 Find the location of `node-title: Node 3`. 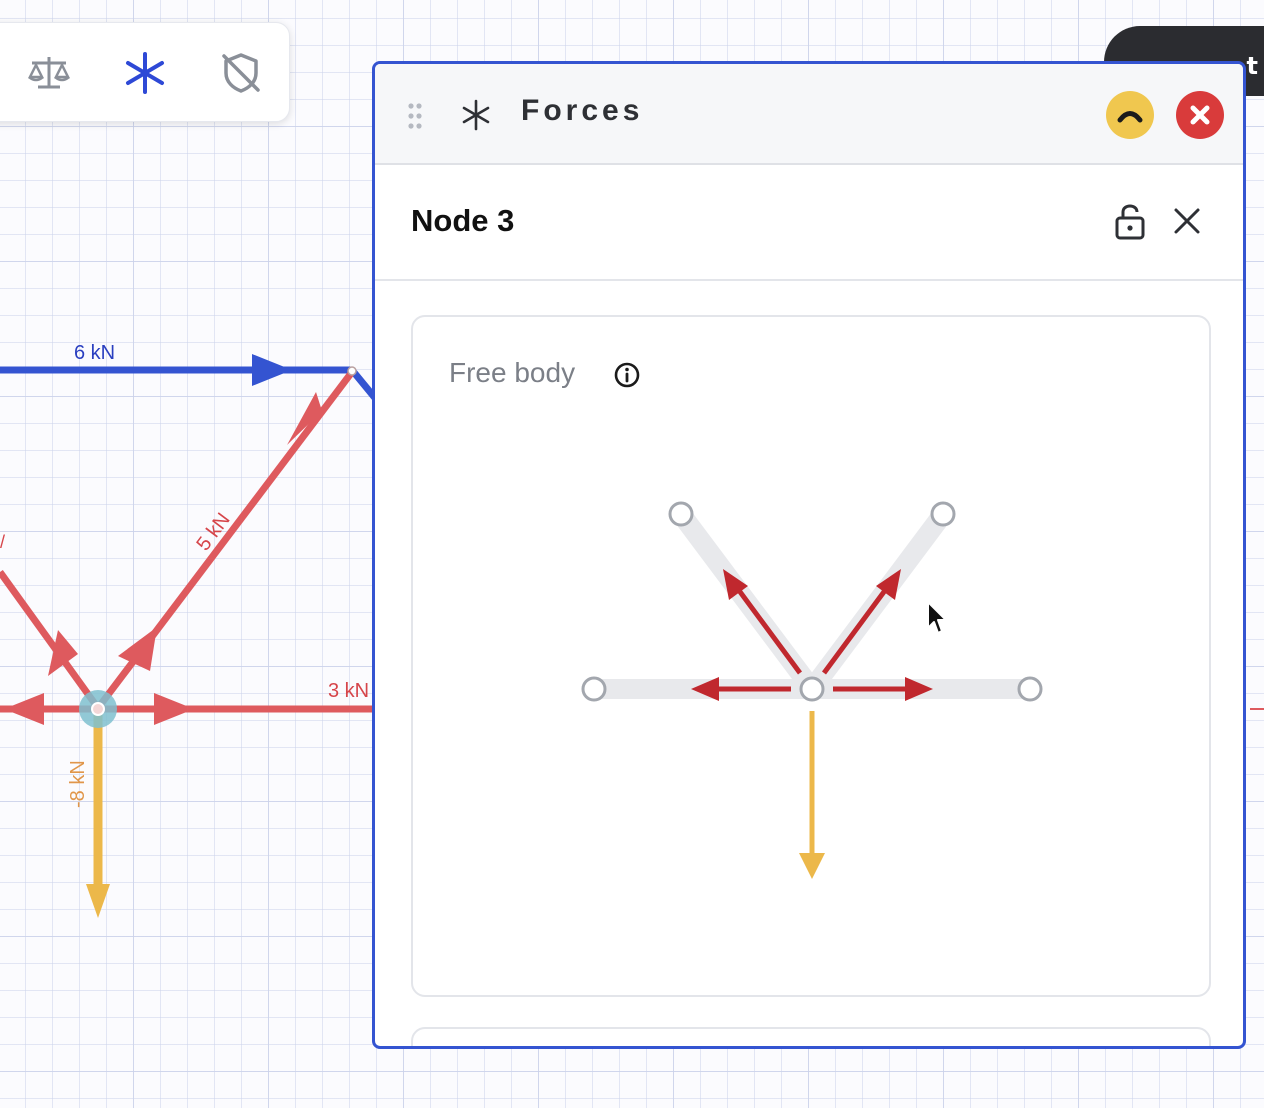

node-title: Node 3 is located at coordinates (463, 220).